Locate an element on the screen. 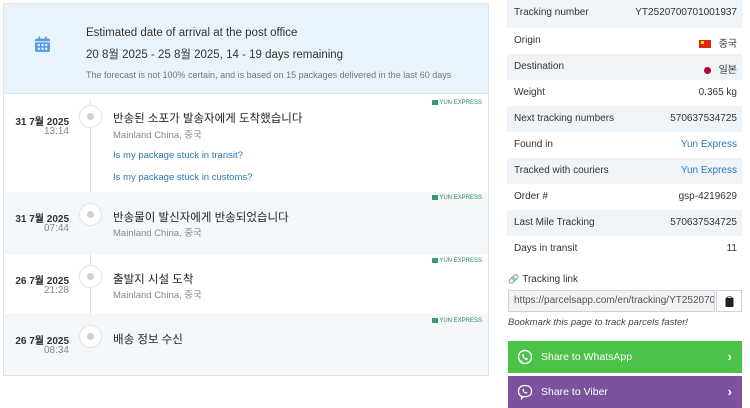 Image resolution: width=750 pixels, height=408 pixels. calendar-icon is located at coordinates (42, 44).